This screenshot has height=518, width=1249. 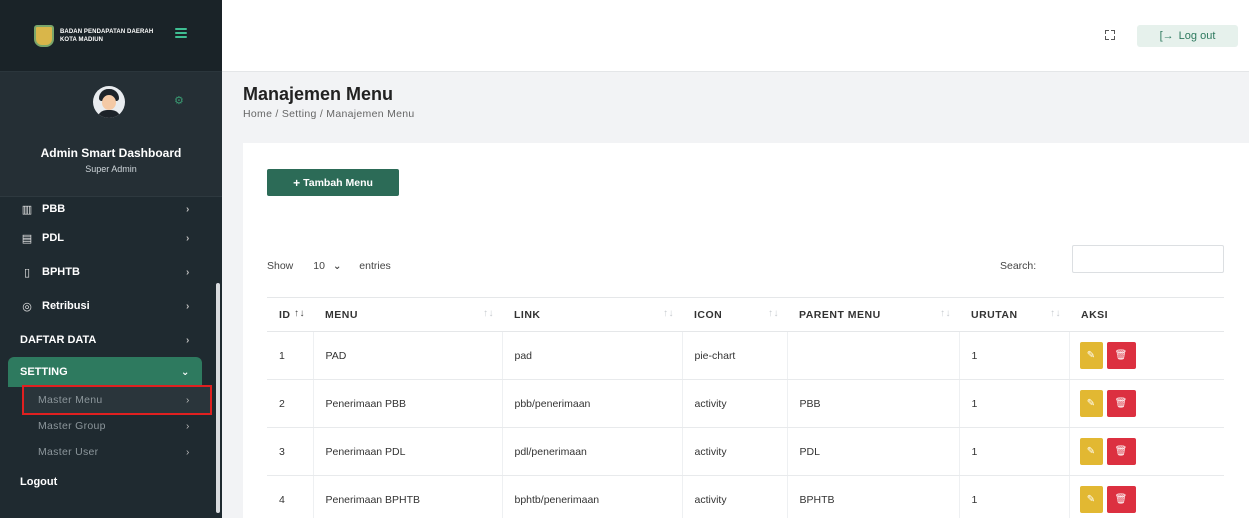 I want to click on plus-icon: +, so click(x=297, y=182).